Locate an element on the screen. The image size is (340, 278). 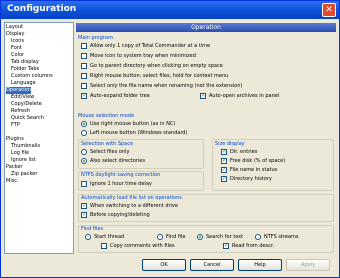
checkbox-before-copying-deleting is located at coordinates (84, 214).